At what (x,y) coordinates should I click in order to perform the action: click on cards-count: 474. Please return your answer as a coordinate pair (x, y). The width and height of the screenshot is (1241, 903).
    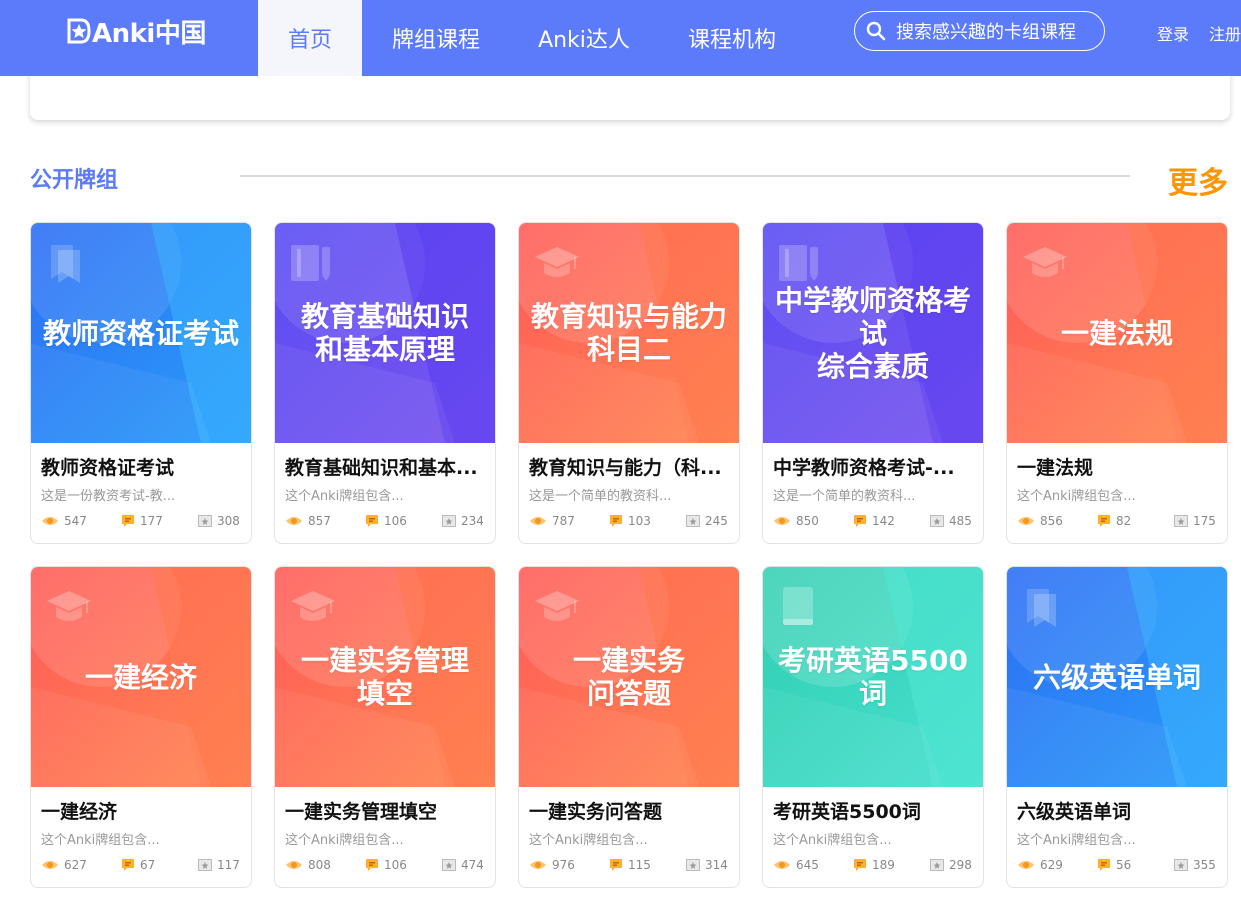
    Looking at the image, I should click on (472, 865).